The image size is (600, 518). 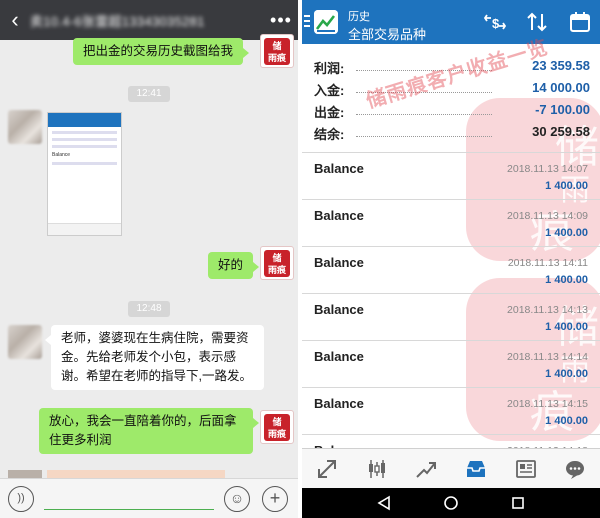 I want to click on chat-title: 卖10.4-6张雷超13343035281, so click(x=117, y=21).